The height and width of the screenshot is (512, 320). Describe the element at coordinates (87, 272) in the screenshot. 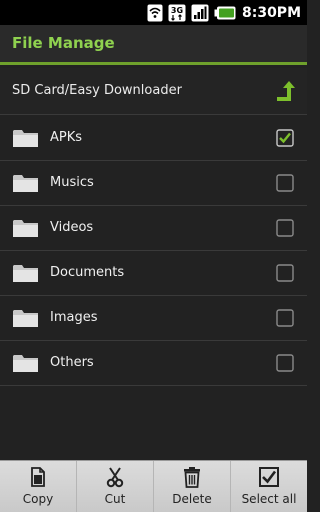

I see `folder-label: Documents` at that location.